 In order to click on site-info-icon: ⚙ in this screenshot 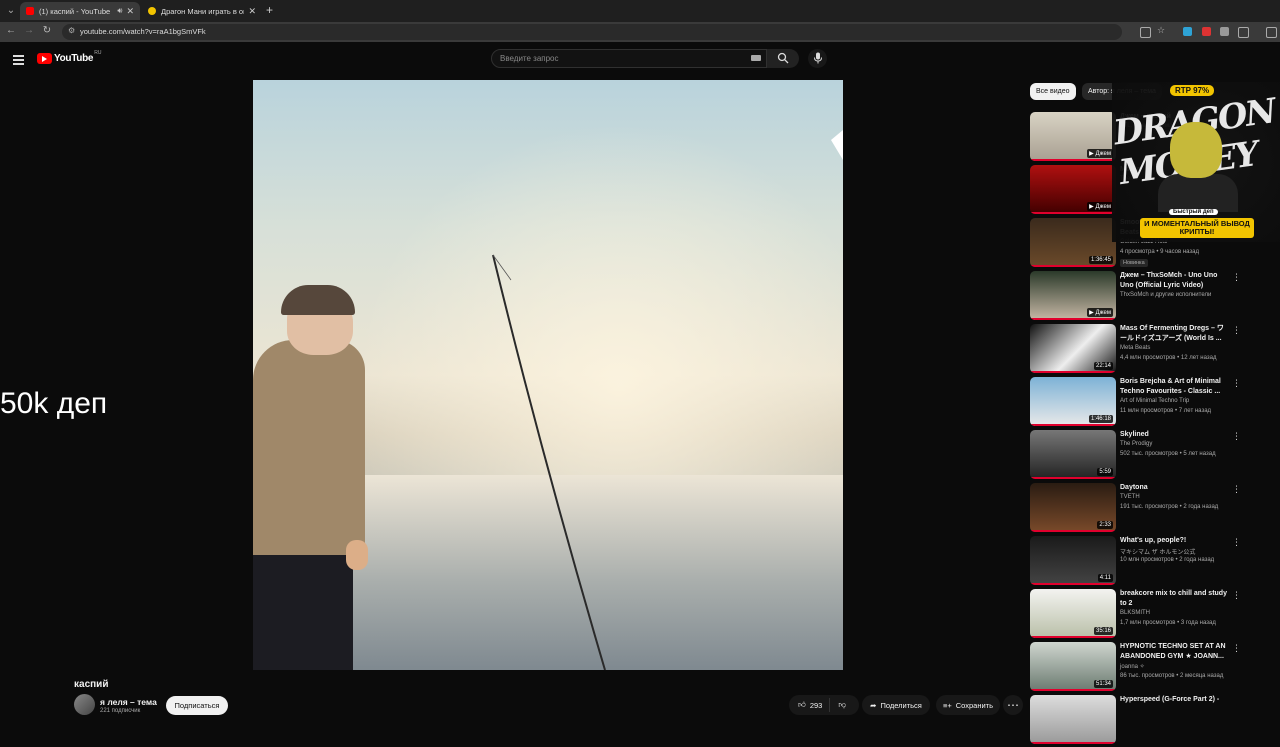, I will do `click(71, 30)`.